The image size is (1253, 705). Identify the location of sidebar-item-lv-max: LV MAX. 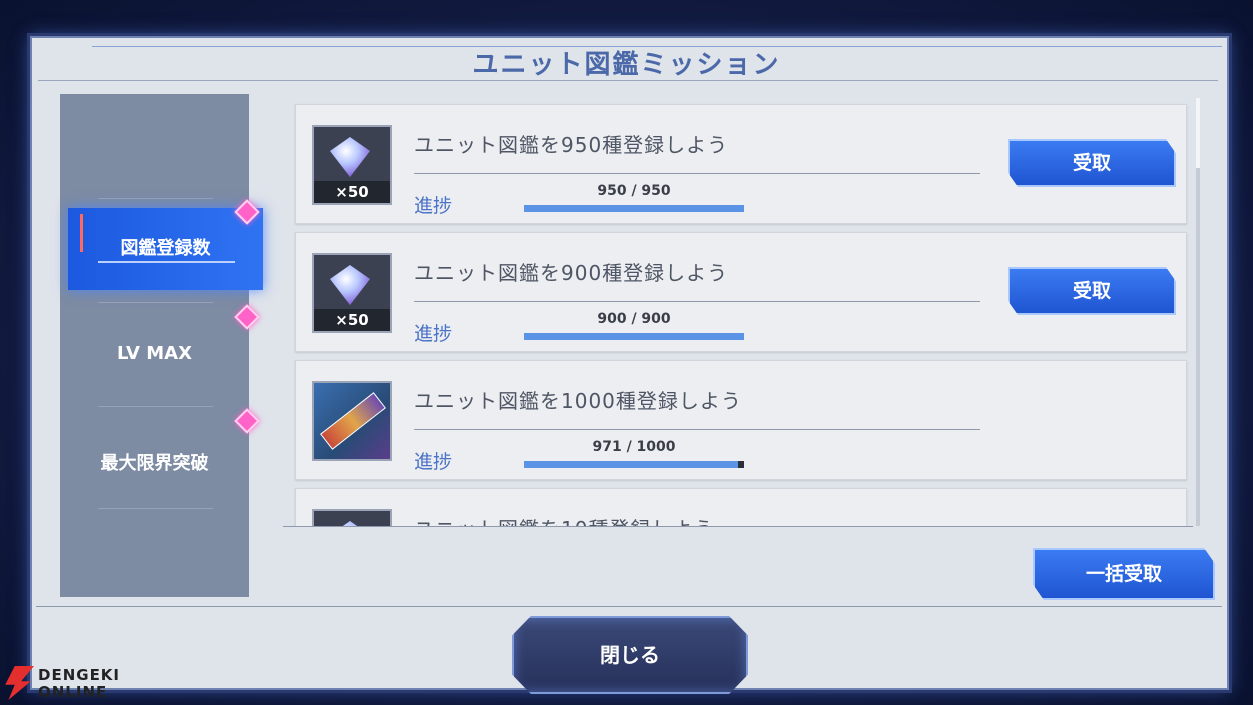
(154, 353).